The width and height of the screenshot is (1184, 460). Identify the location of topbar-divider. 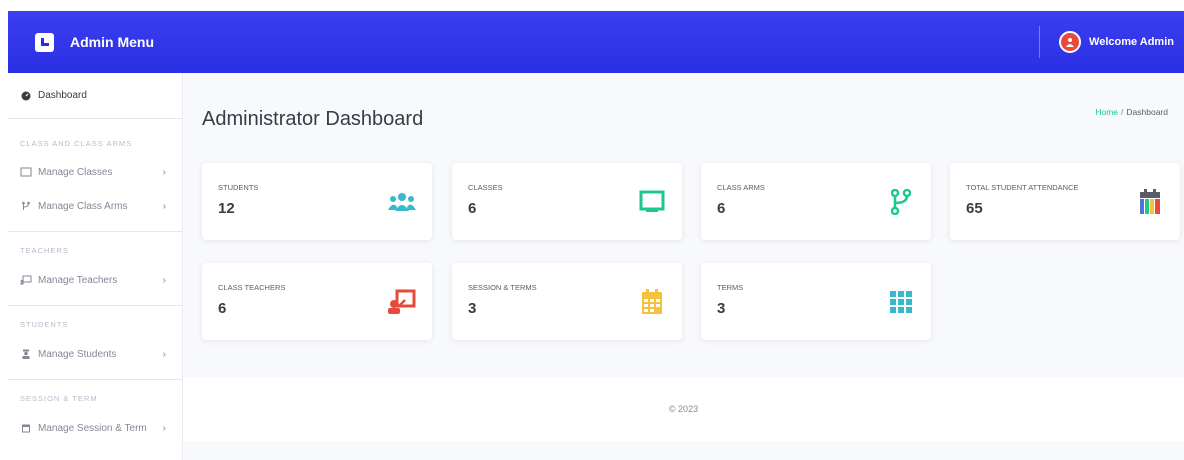
(1040, 42).